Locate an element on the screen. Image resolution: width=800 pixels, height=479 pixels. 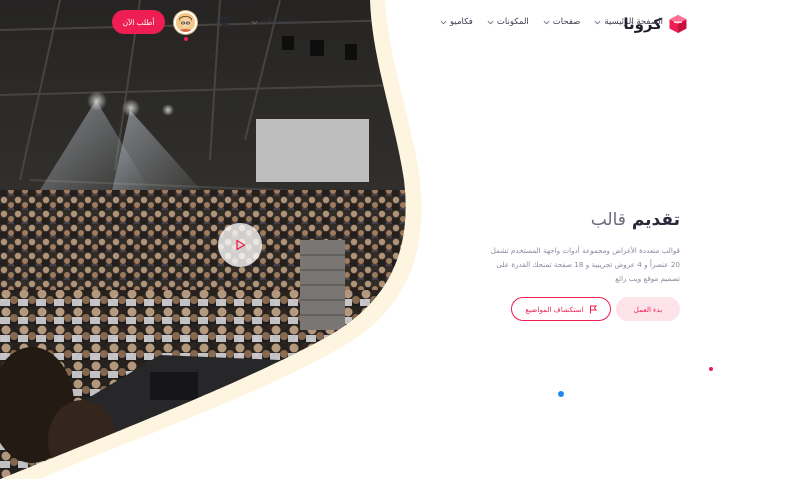
docs-label: مستندات is located at coordinates (277, 22).